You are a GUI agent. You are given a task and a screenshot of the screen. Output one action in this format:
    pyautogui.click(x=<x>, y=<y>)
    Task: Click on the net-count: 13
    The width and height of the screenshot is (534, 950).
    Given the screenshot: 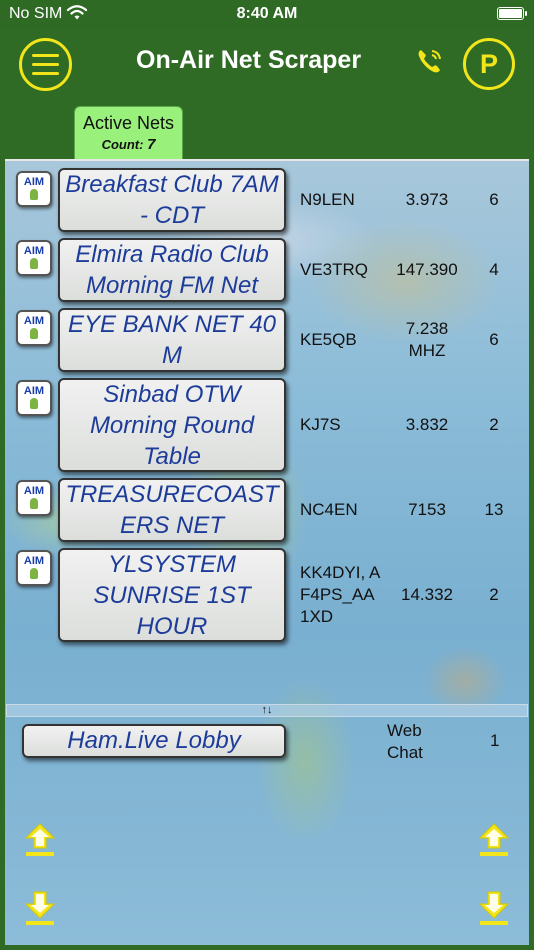 What is the action you would take?
    pyautogui.click(x=494, y=509)
    